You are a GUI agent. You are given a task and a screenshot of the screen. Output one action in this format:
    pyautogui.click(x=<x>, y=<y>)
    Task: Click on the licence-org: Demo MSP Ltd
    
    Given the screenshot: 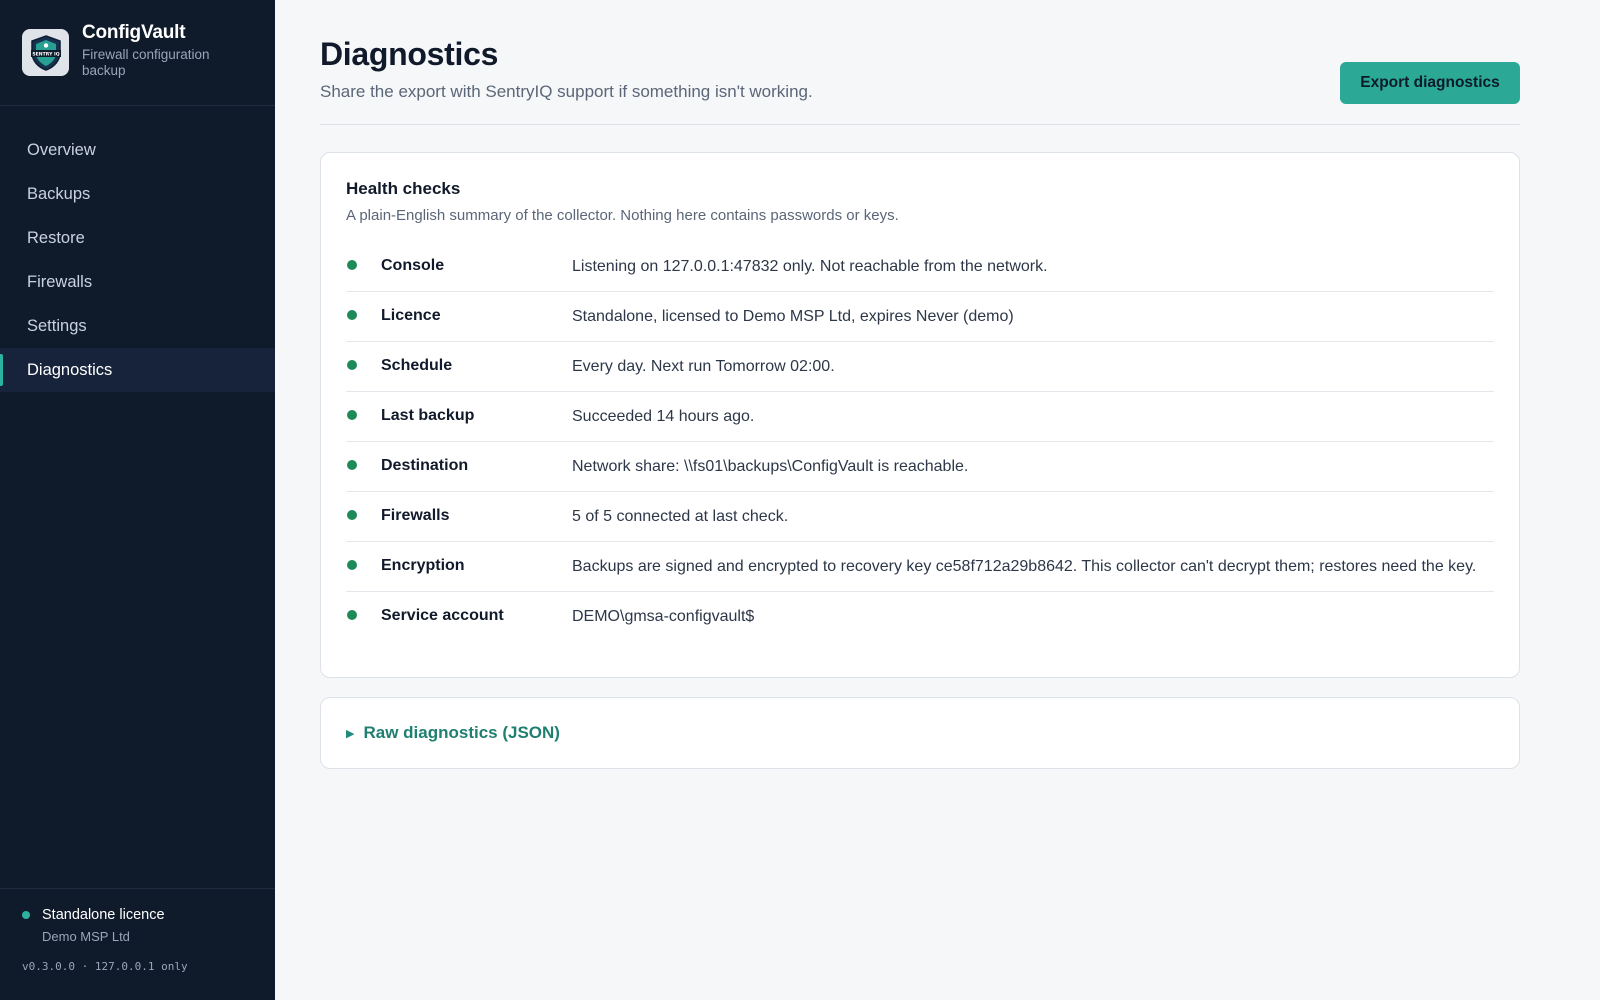 What is the action you would take?
    pyautogui.click(x=86, y=936)
    